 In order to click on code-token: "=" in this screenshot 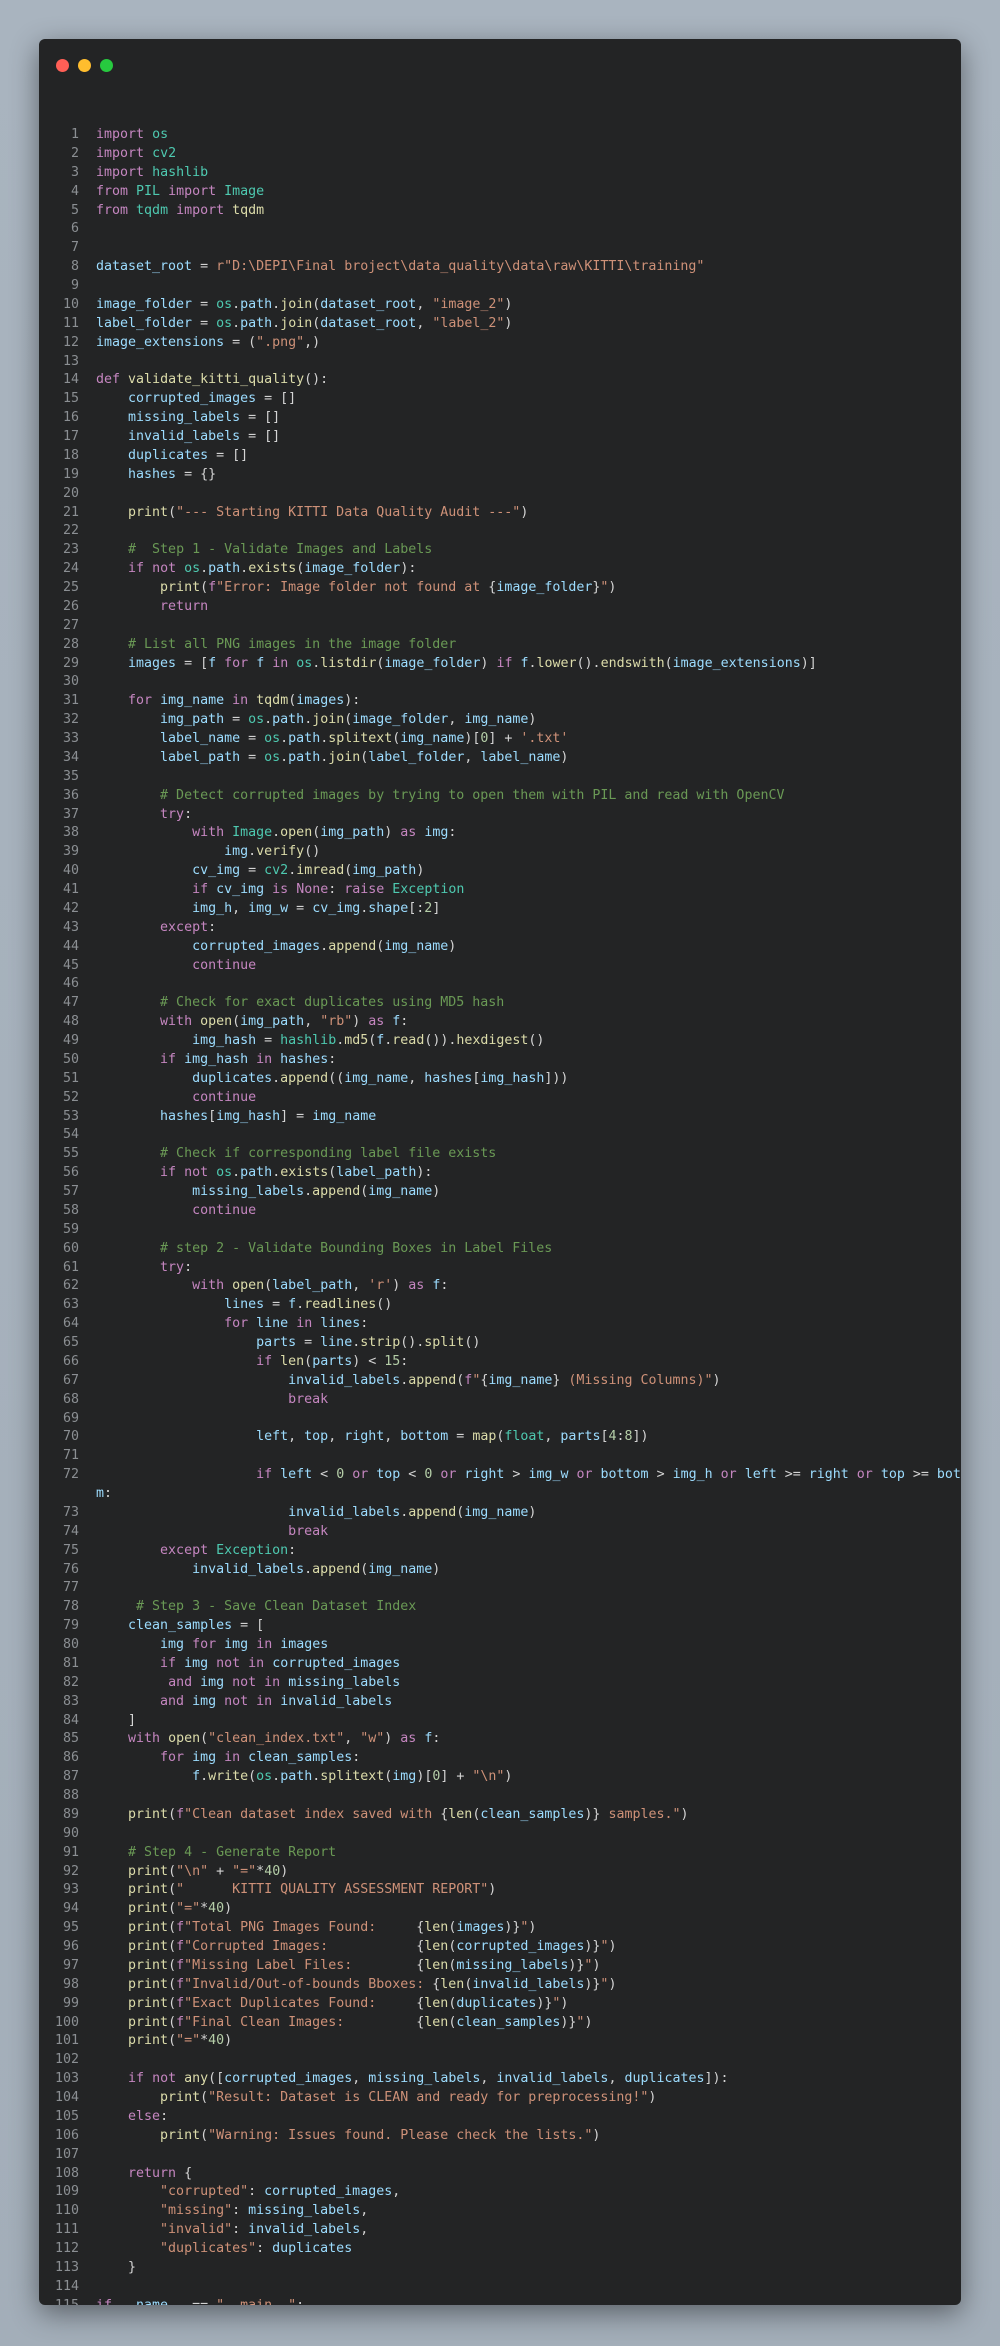, I will do `click(244, 1871)`.